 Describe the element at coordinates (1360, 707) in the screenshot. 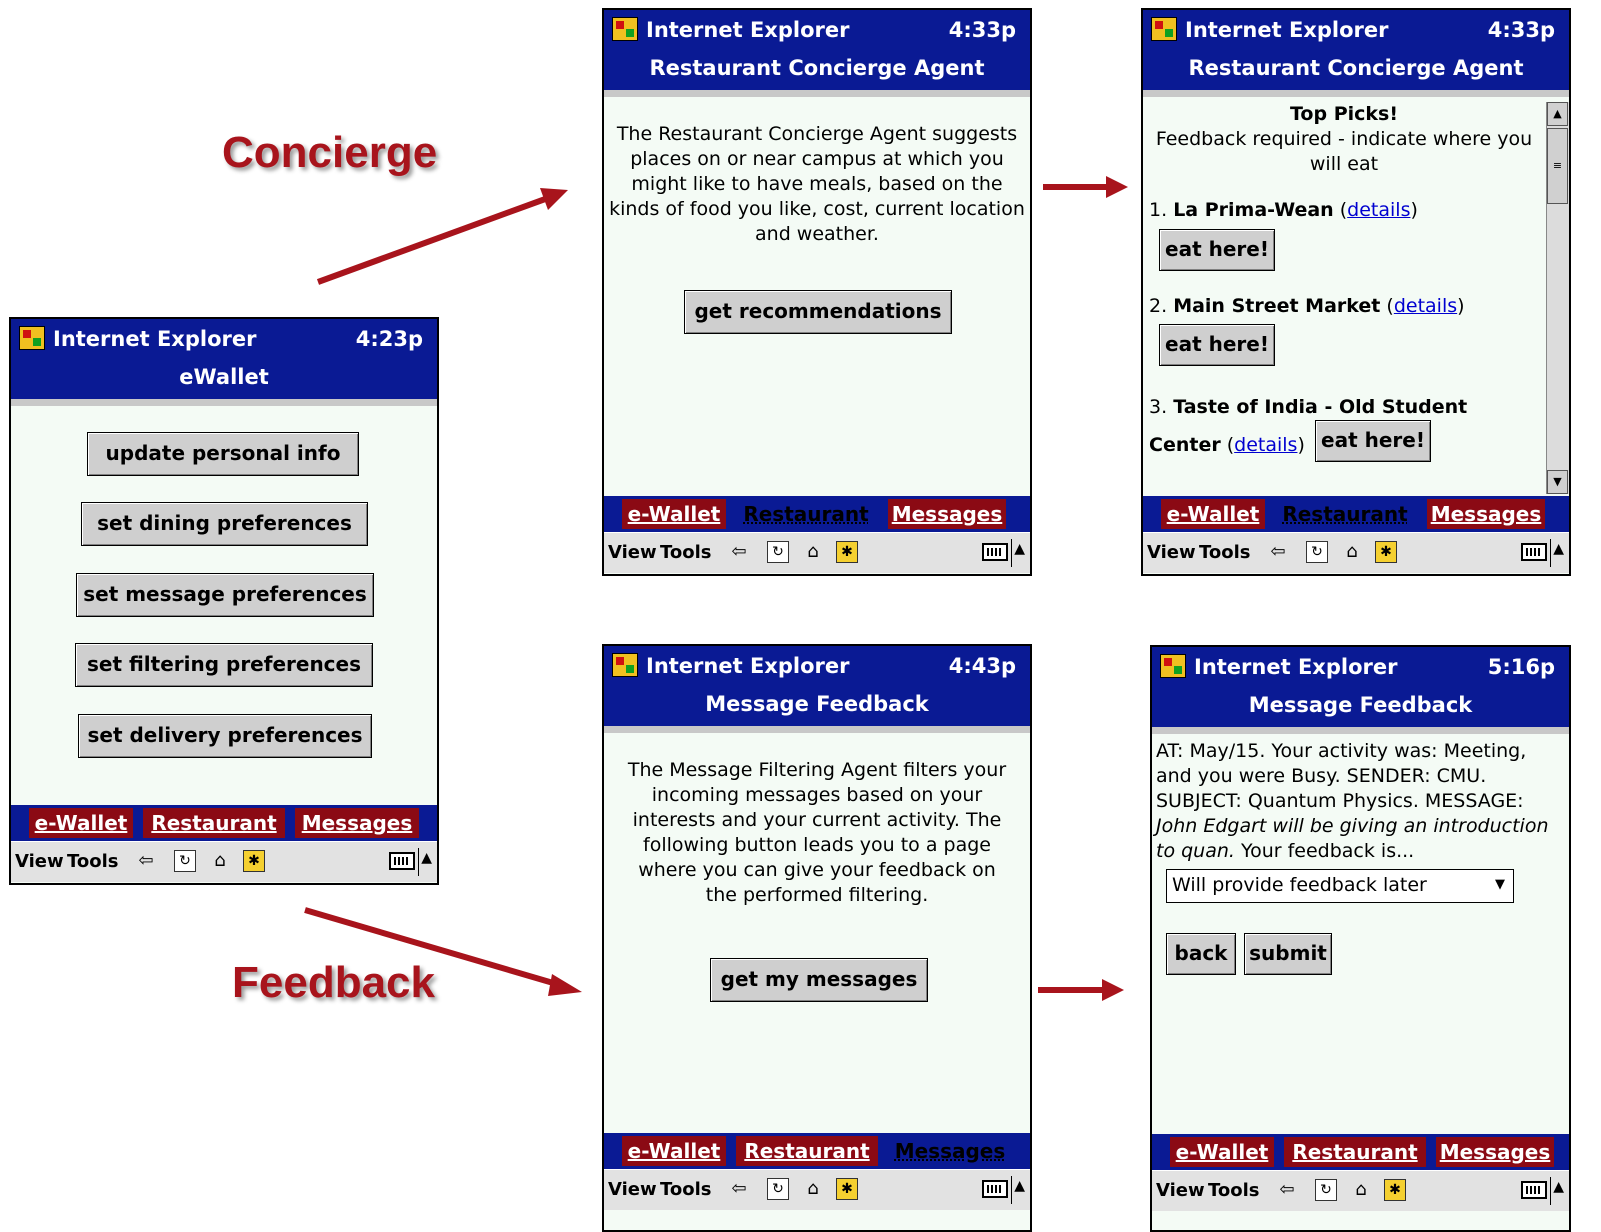

I see `page-title: Message Feedback` at that location.